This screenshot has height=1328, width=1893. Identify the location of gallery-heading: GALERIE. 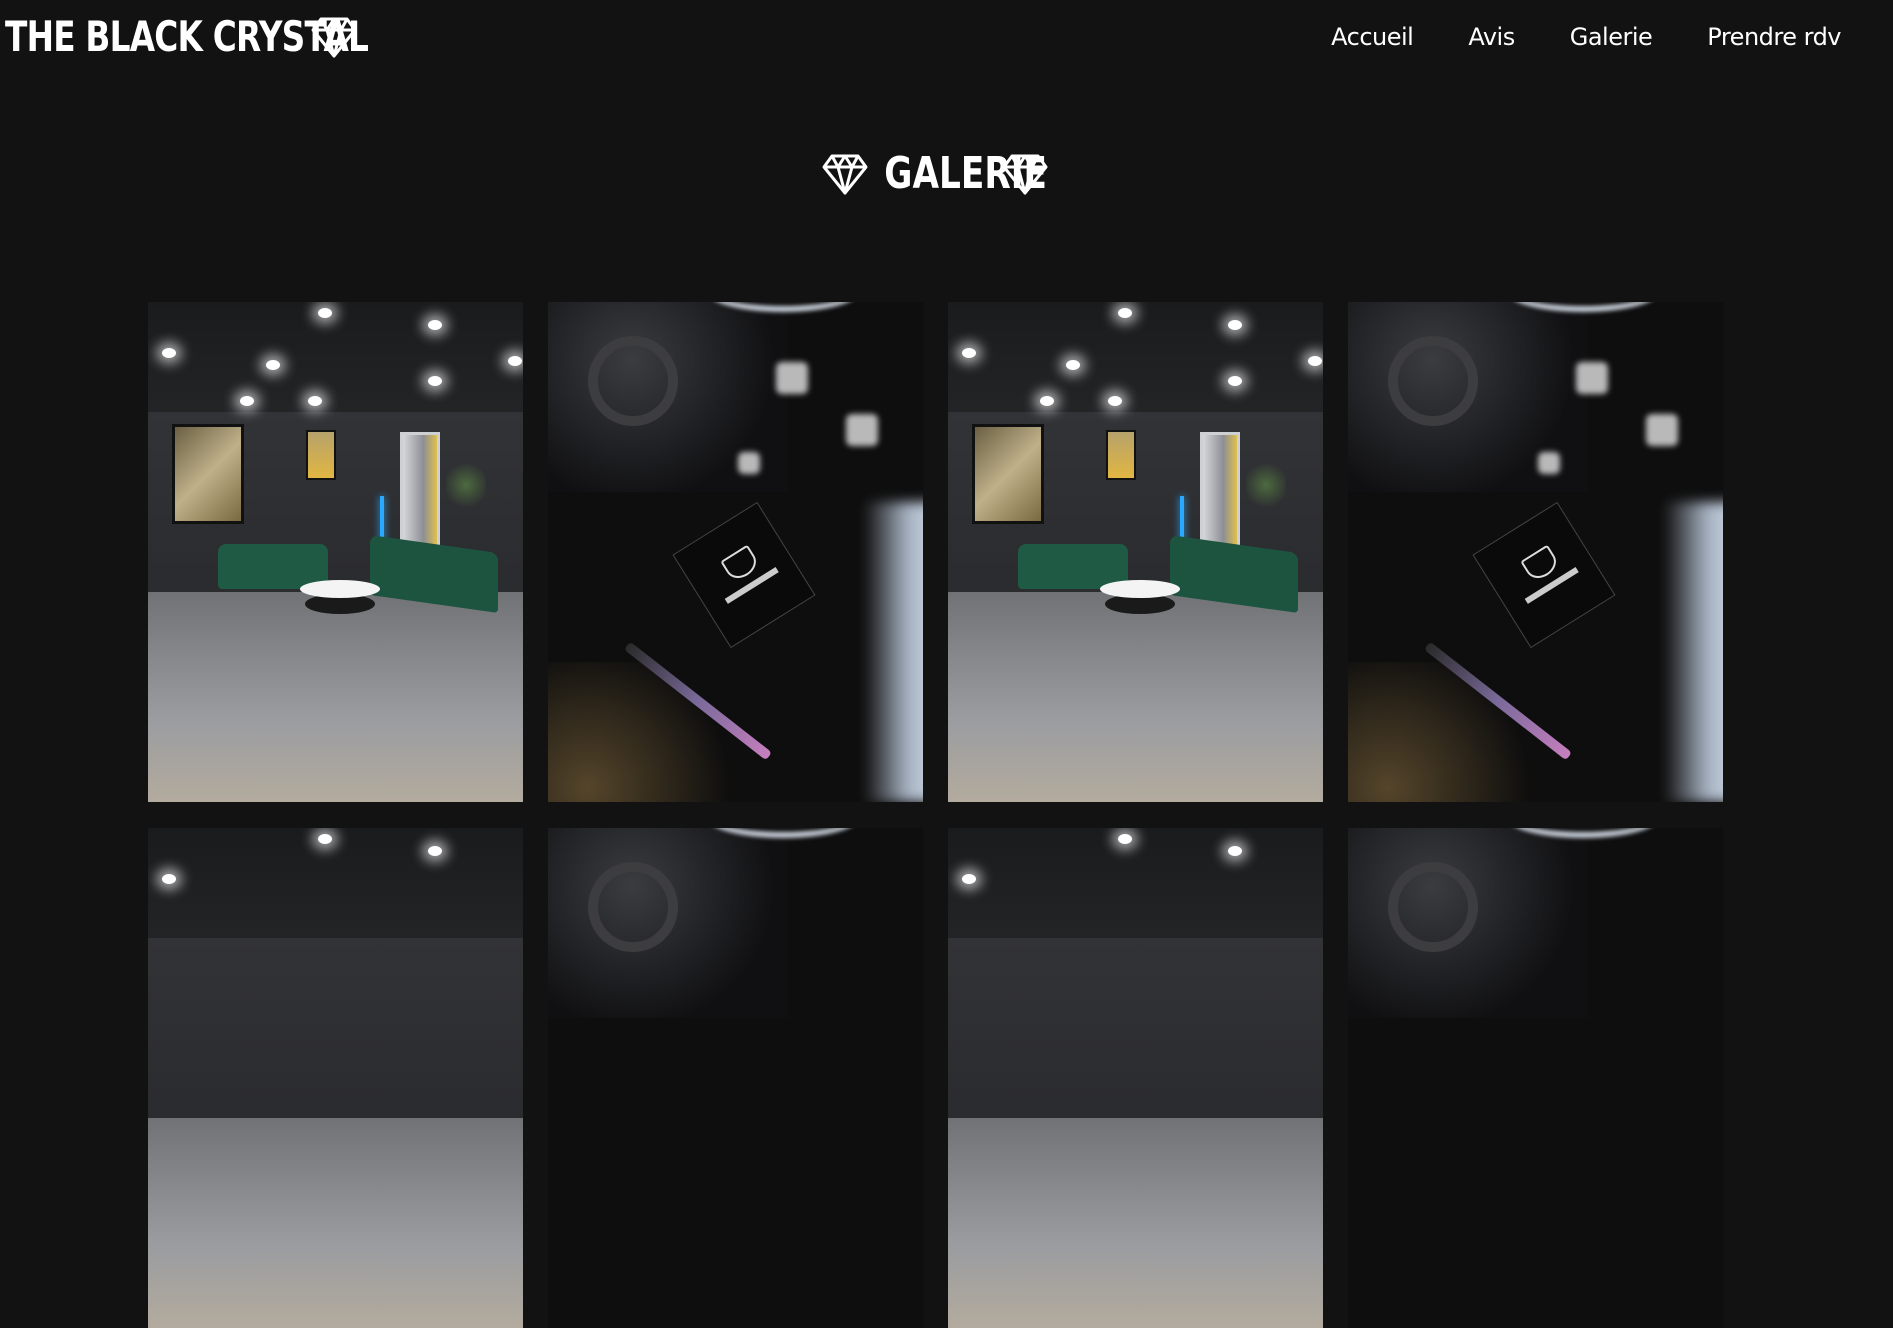
(935, 174).